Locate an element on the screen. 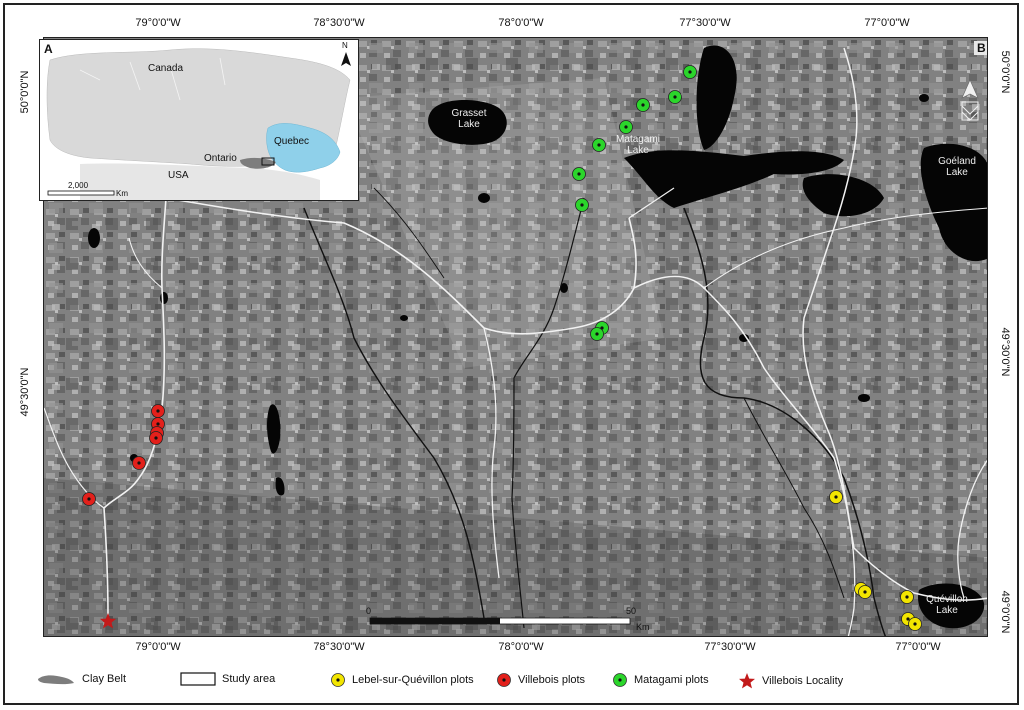 The width and height of the screenshot is (1024, 710). legend-villebois: Villebois plots is located at coordinates (540, 680).